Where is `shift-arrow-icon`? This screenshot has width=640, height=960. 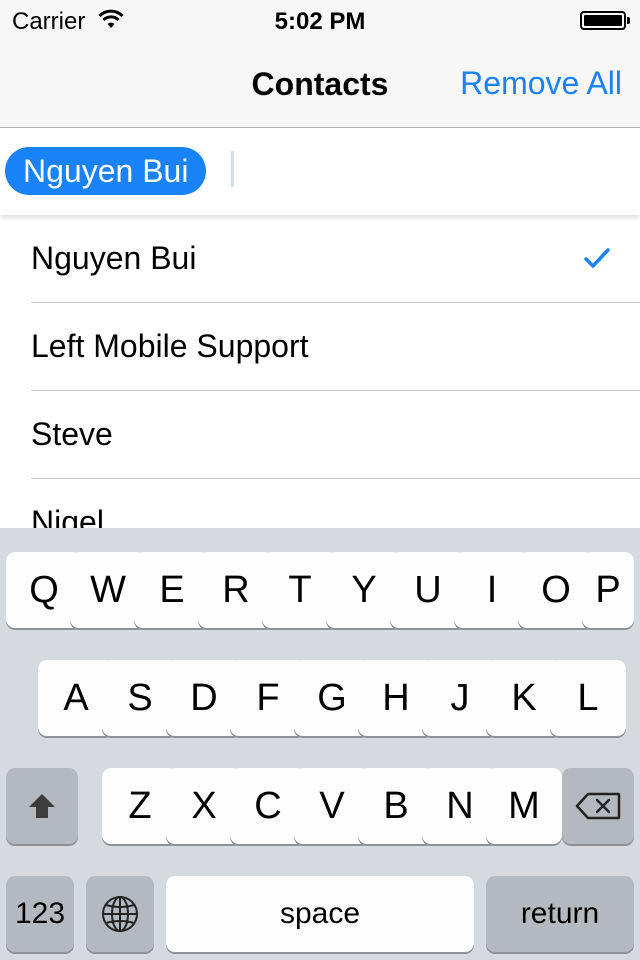 shift-arrow-icon is located at coordinates (42, 806).